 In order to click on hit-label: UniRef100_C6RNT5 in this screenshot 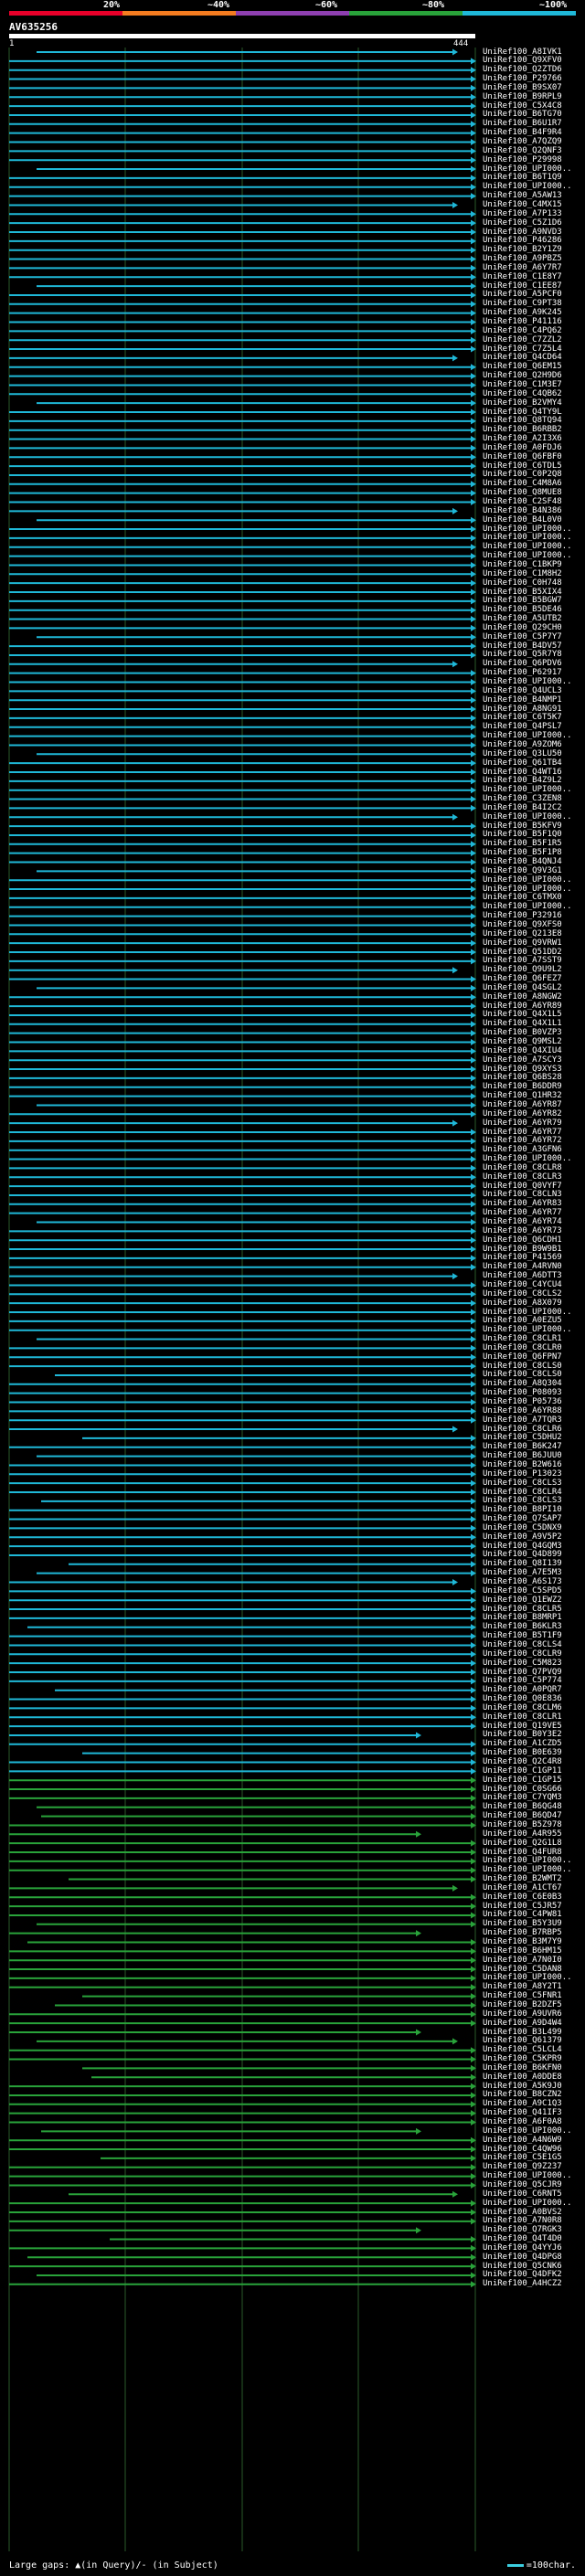, I will do `click(522, 2194)`.